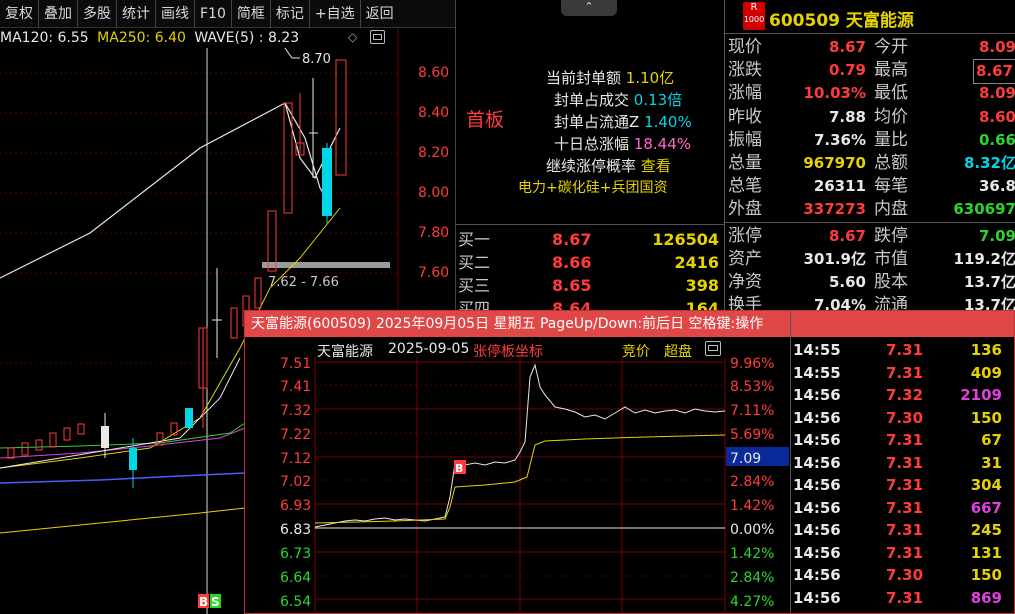 The image size is (1015, 614). Describe the element at coordinates (618, 100) in the screenshot. I see `info-row: 封单占成交 0.13倍` at that location.